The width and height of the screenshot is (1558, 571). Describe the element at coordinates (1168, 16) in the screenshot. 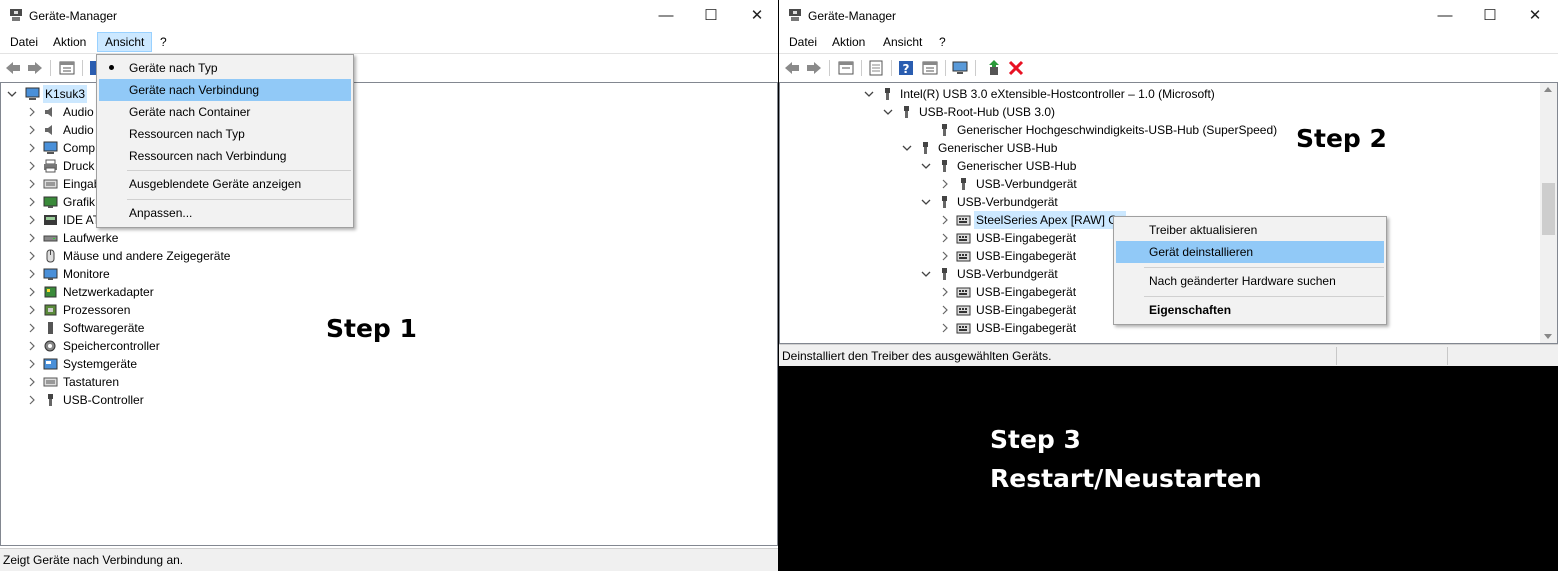

I see `right-title-bar: Geräte-Manager — ☐ ✕` at that location.